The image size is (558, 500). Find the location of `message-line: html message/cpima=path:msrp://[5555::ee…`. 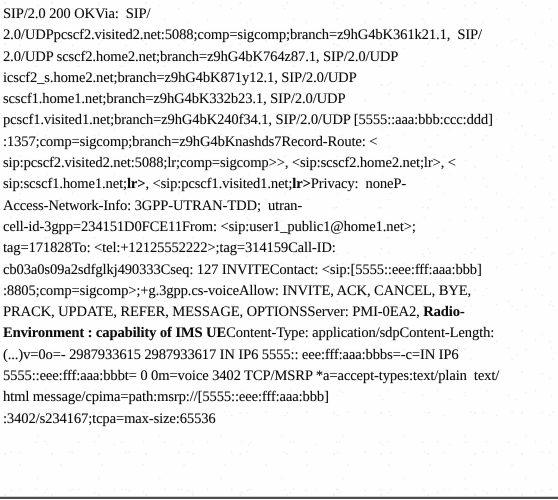

message-line: html message/cpima=path:msrp://[5555::ee… is located at coordinates (166, 397).